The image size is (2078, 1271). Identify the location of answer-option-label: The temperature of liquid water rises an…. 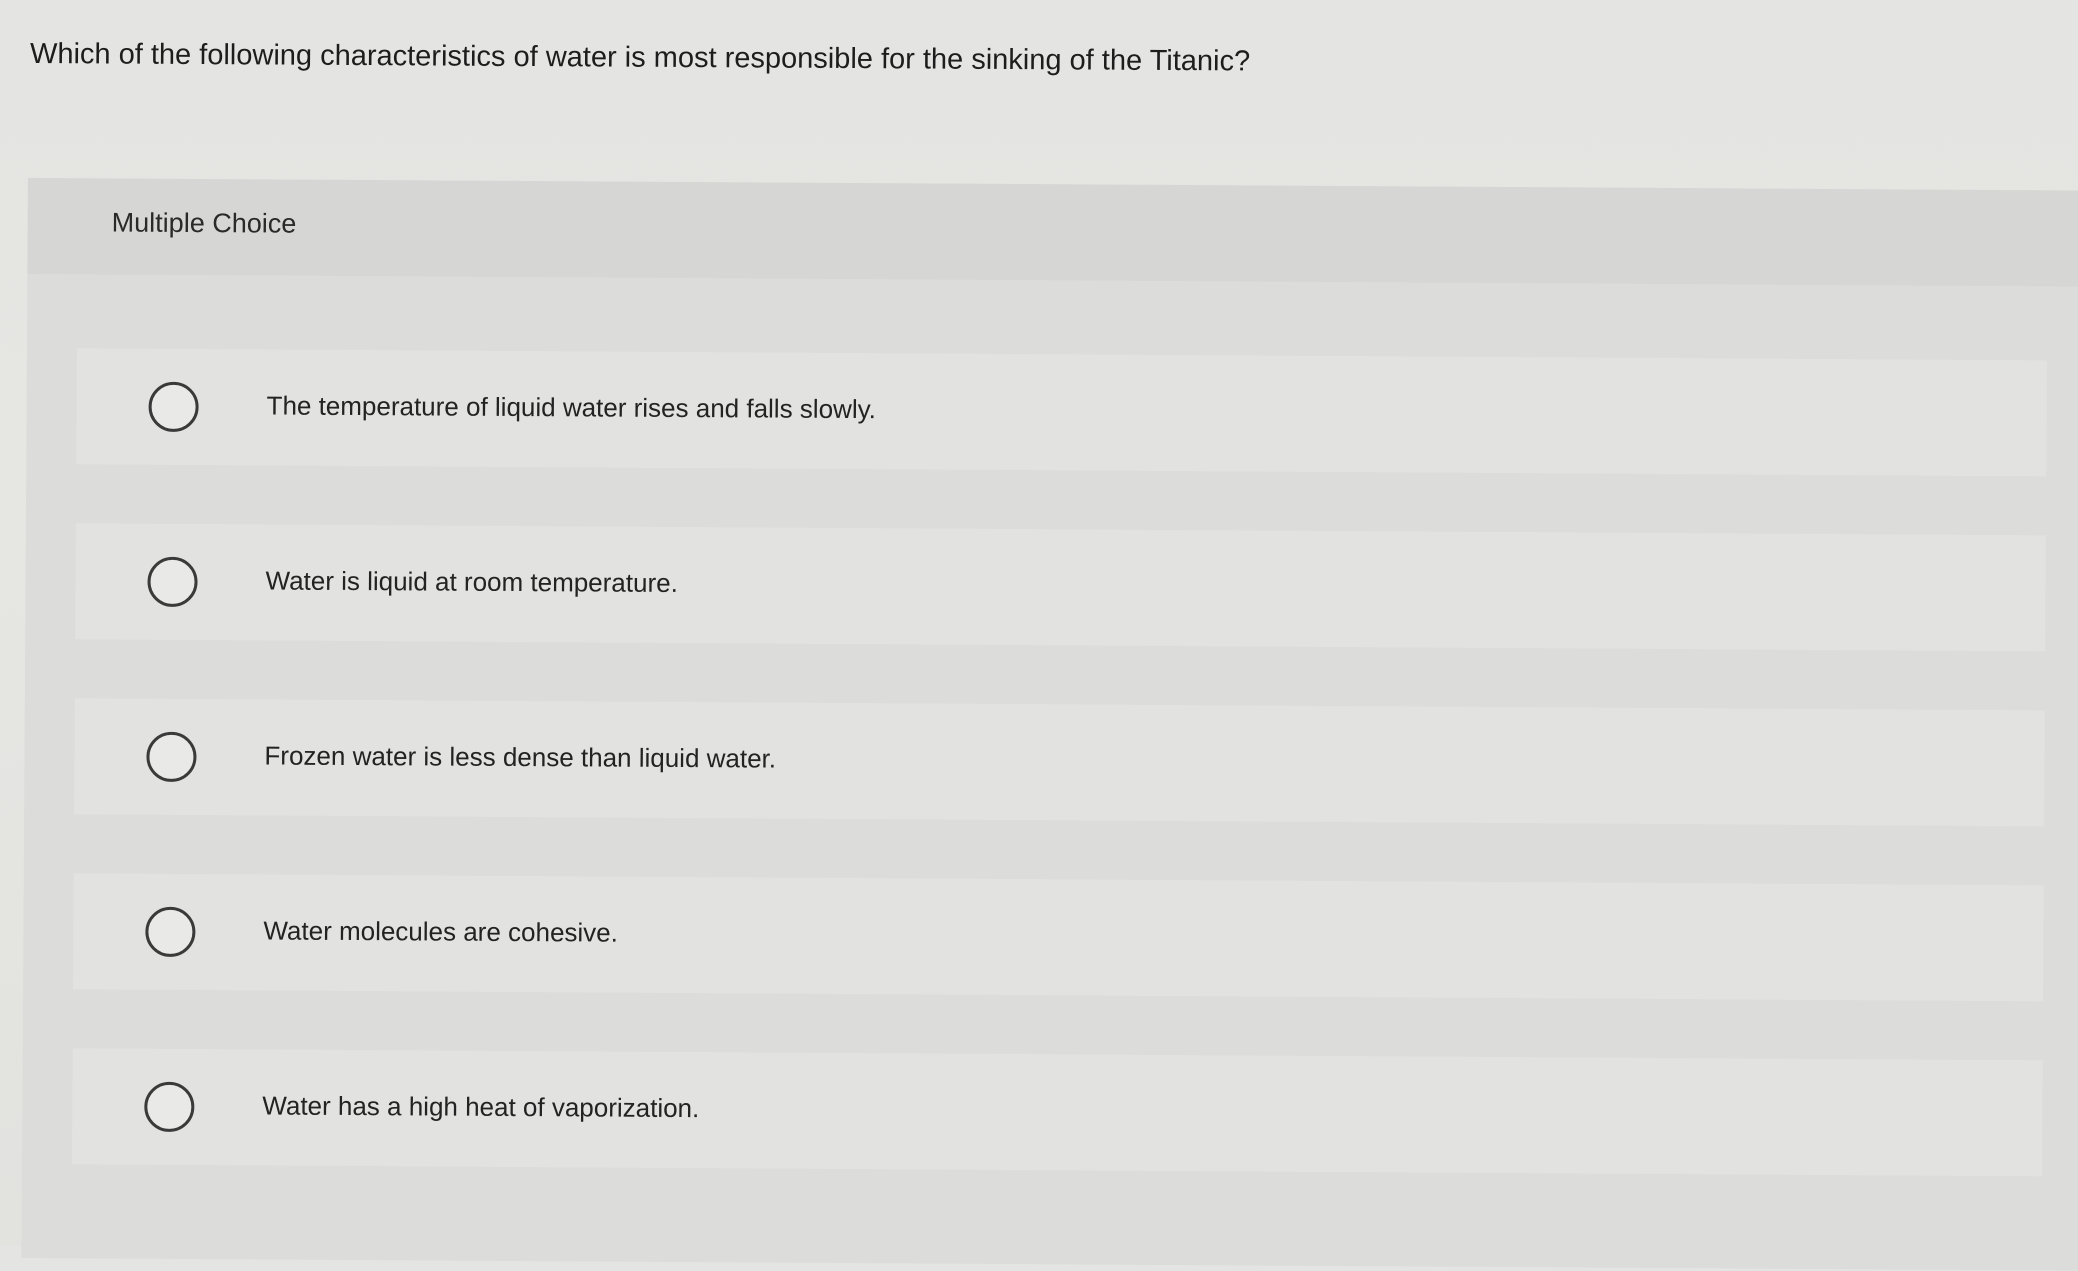
(571, 407).